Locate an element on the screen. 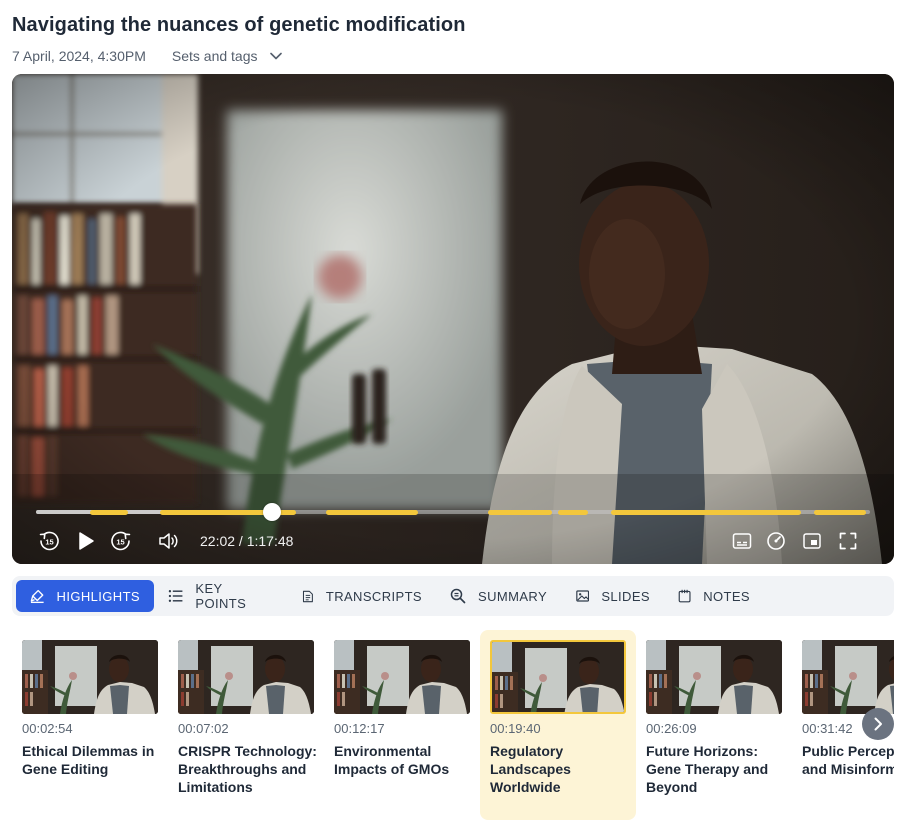 This screenshot has height=832, width=918. captions-button is located at coordinates (742, 541).